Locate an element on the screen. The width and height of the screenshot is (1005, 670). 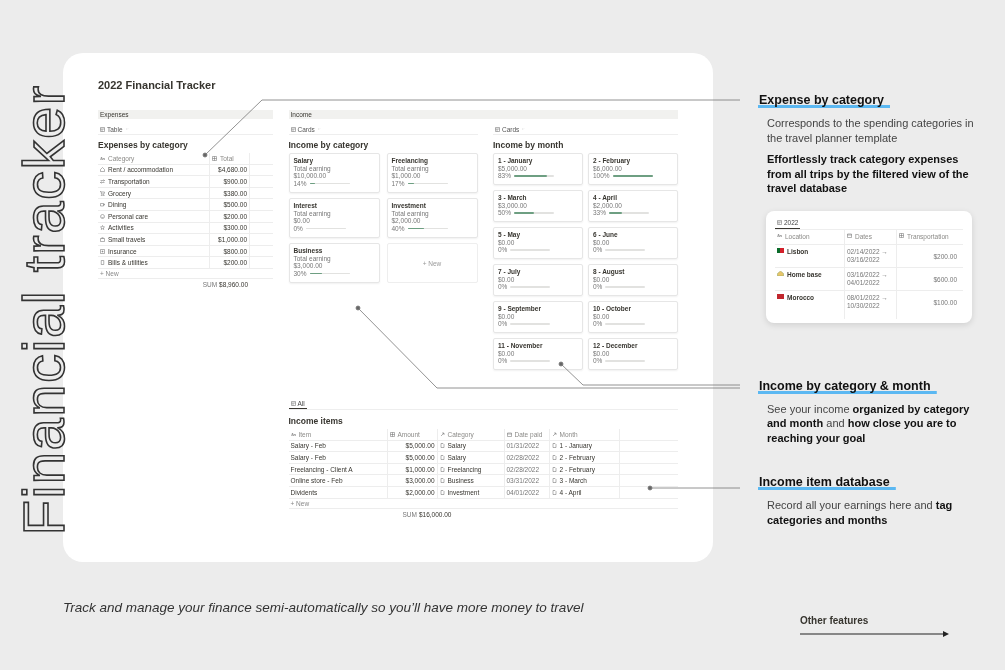
caption: Track and manage your finance semi-automatically so you’ll have more money to travel is located at coordinates (324, 608).